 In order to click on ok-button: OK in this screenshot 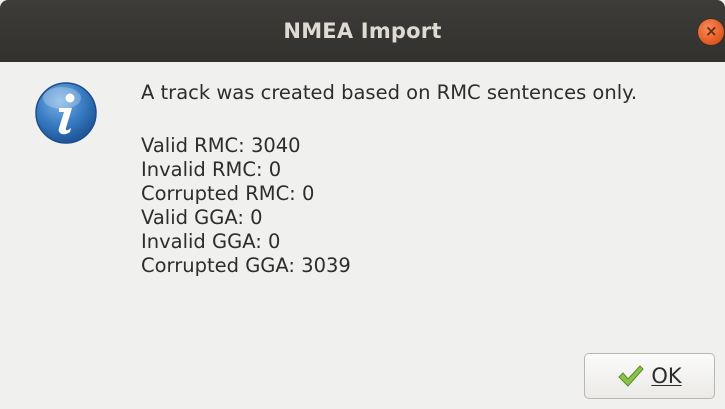, I will do `click(649, 376)`.